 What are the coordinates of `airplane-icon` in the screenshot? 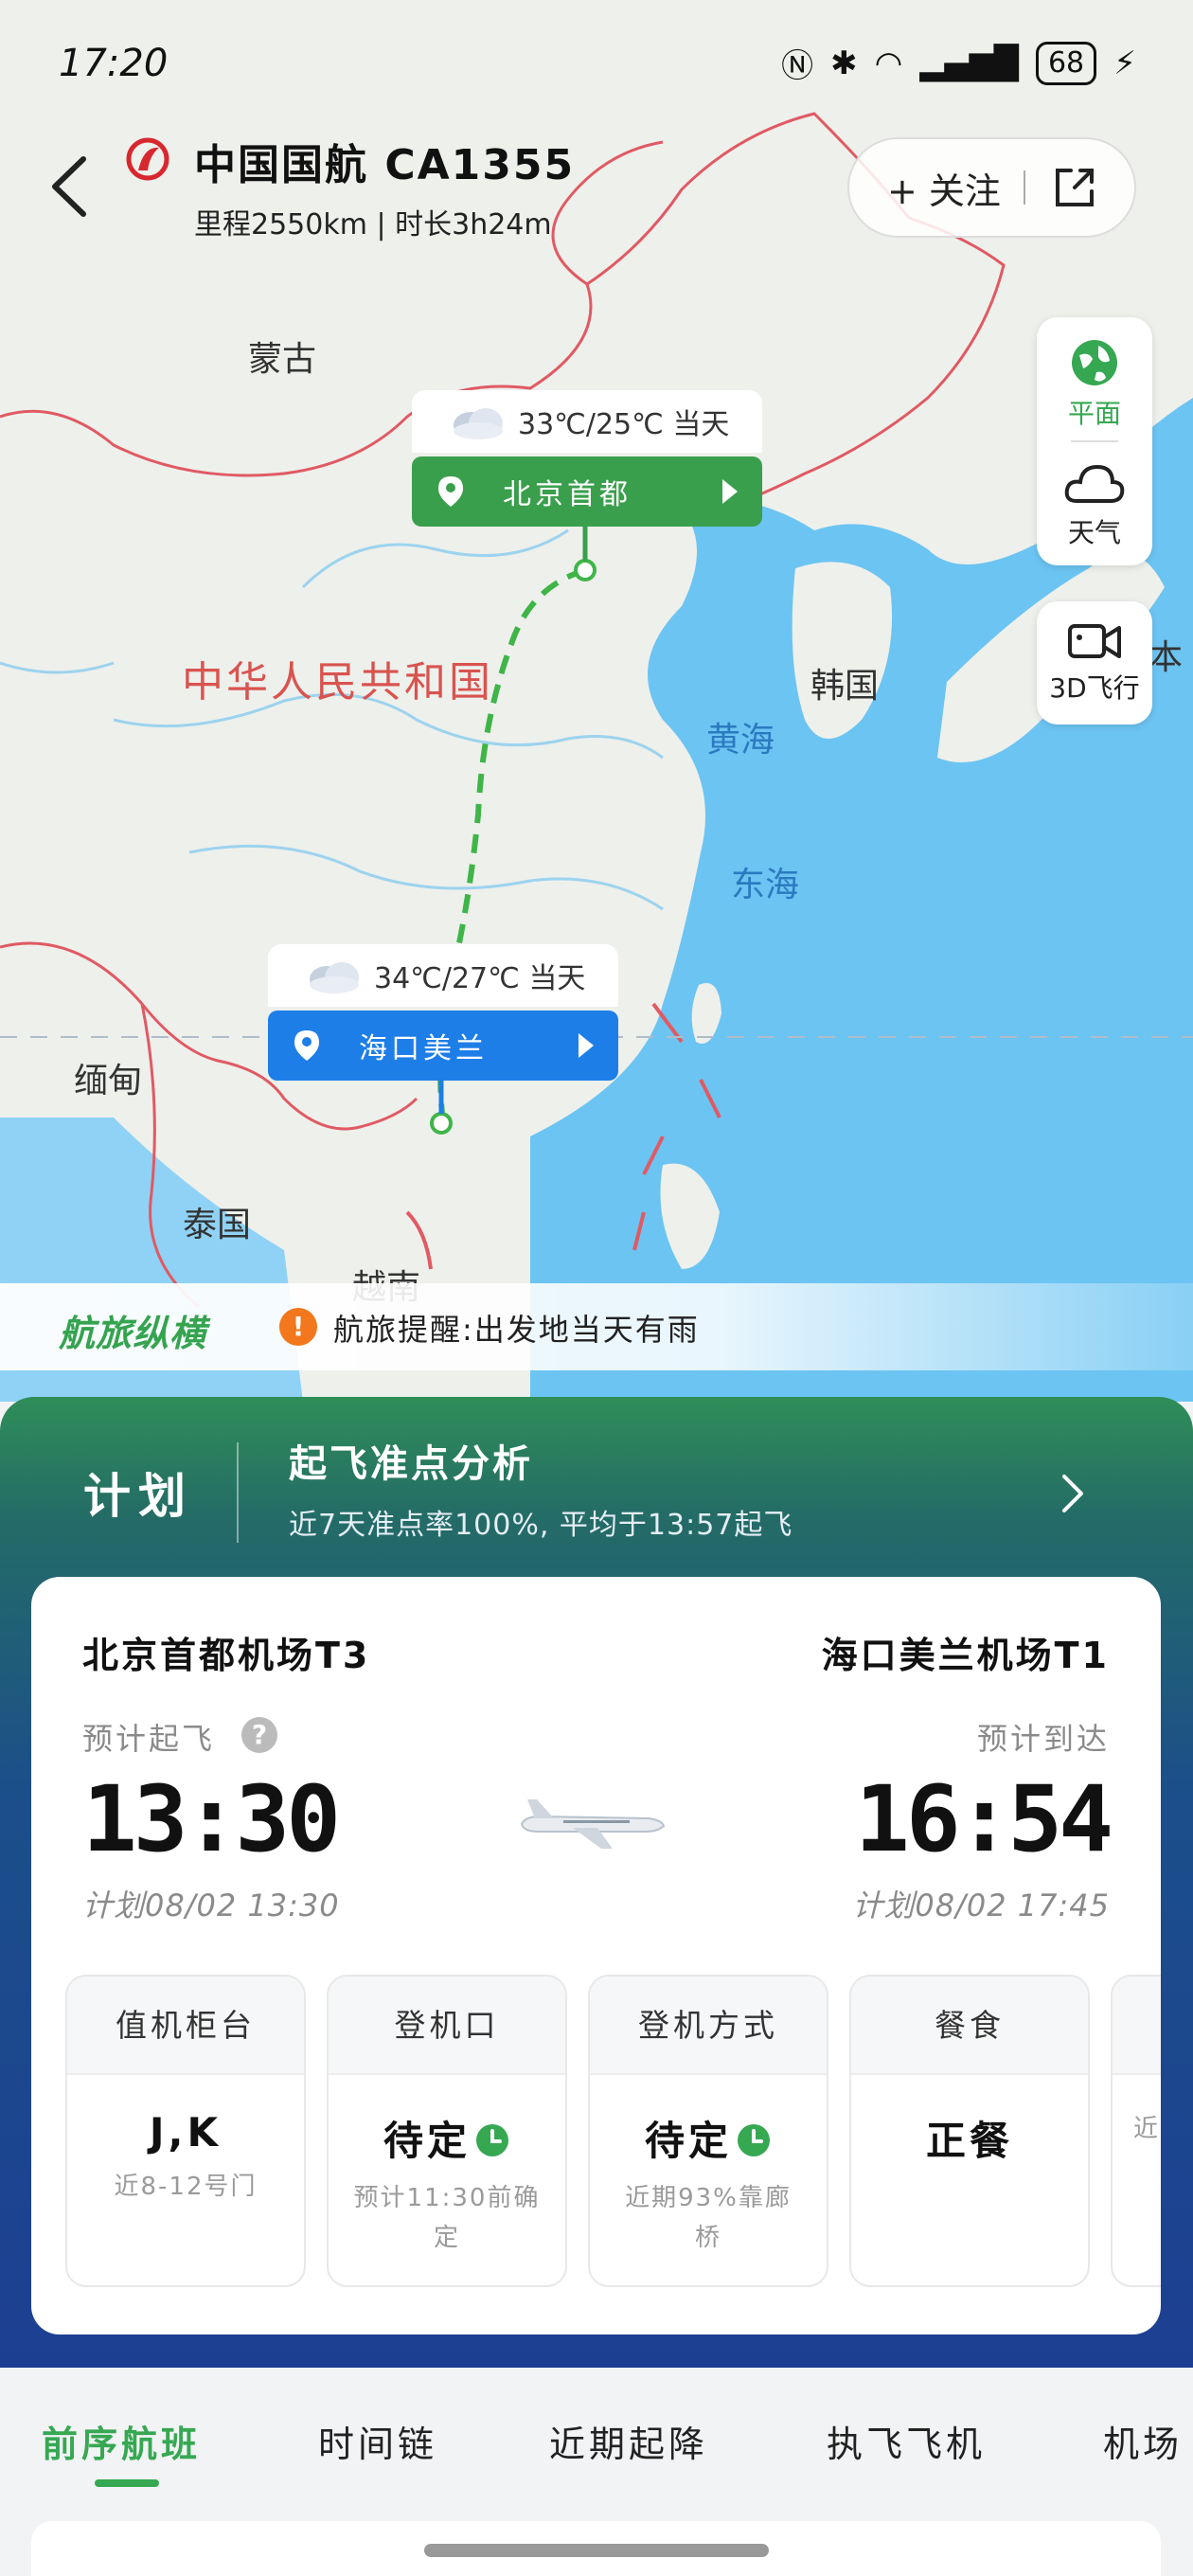 It's located at (593, 1824).